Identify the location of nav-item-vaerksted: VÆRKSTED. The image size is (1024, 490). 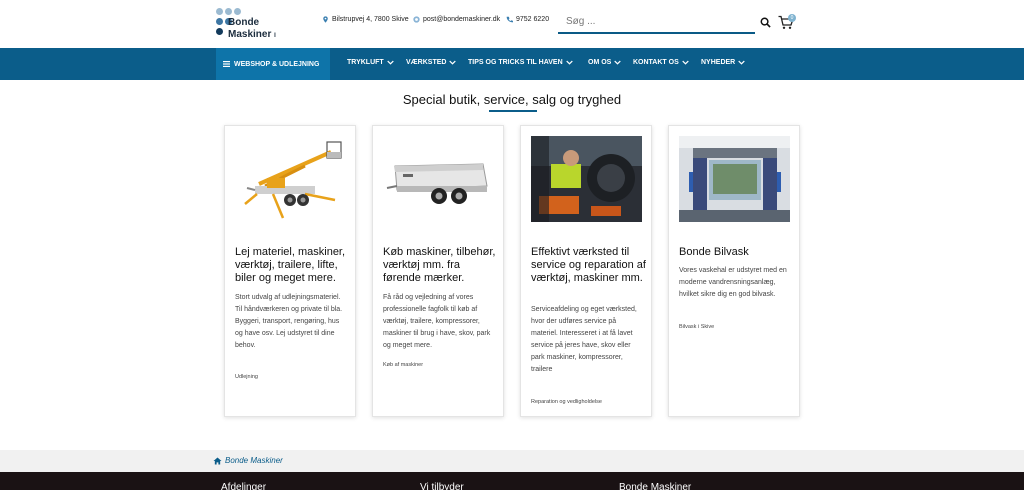
(431, 62).